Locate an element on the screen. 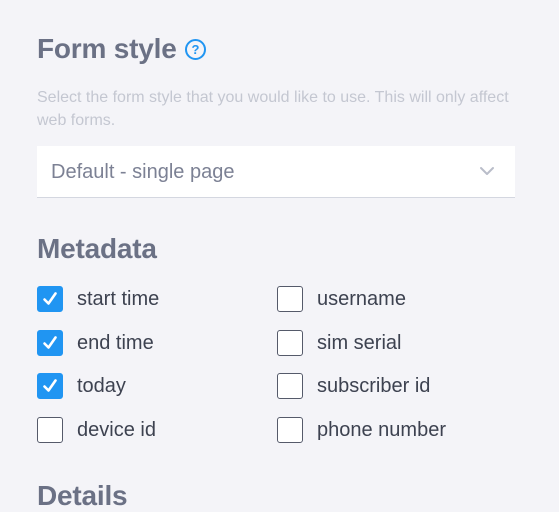 The image size is (559, 512). question-circle-icon: ? is located at coordinates (195, 49).